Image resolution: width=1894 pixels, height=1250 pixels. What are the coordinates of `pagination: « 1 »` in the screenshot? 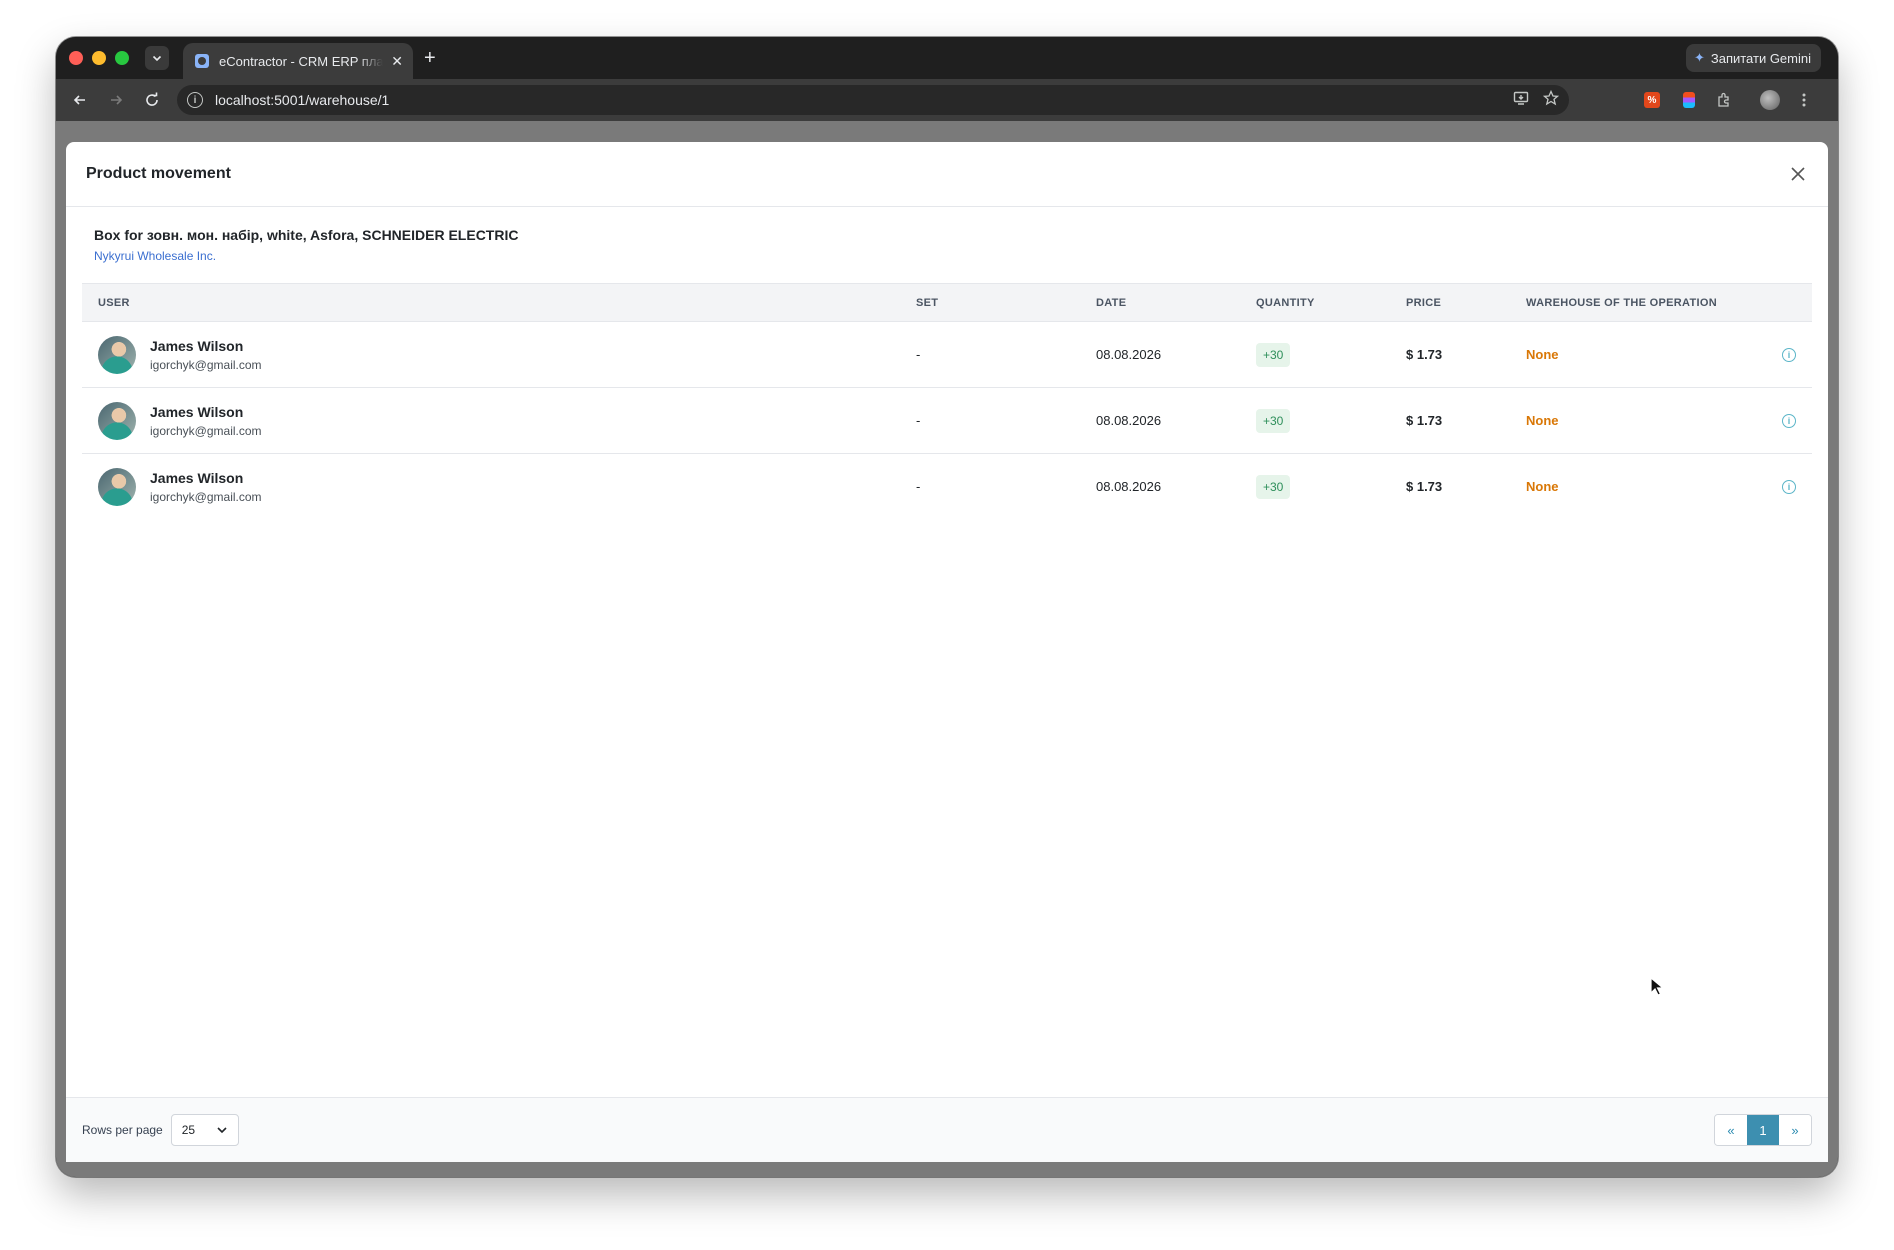 It's located at (1763, 1130).